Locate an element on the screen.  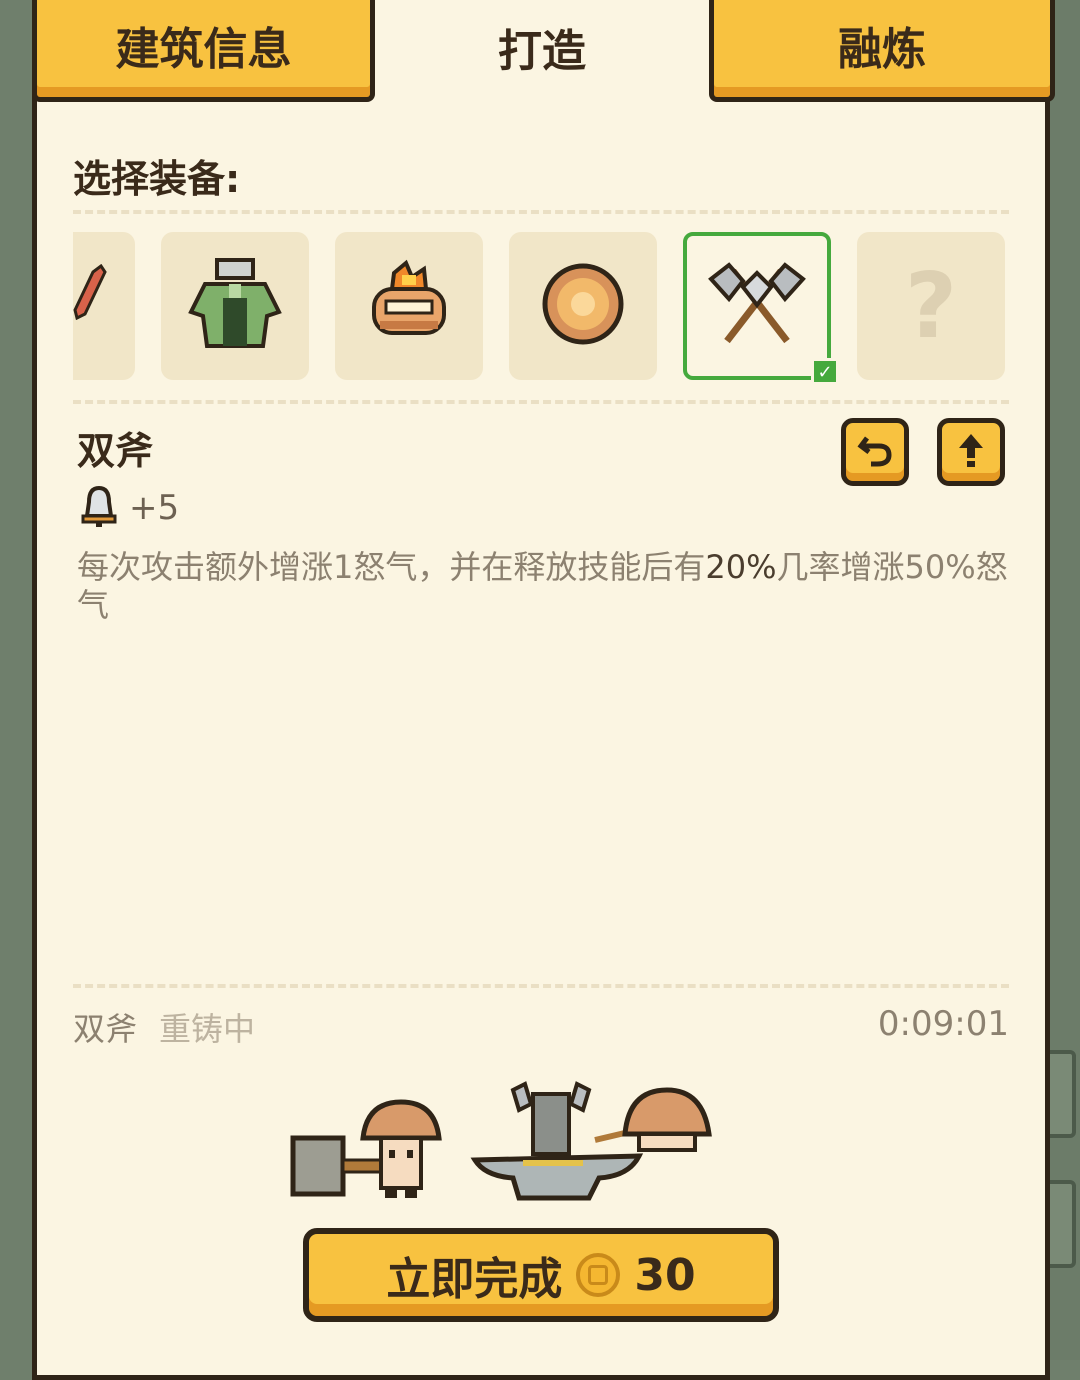
up-arrow-icon is located at coordinates (971, 452).